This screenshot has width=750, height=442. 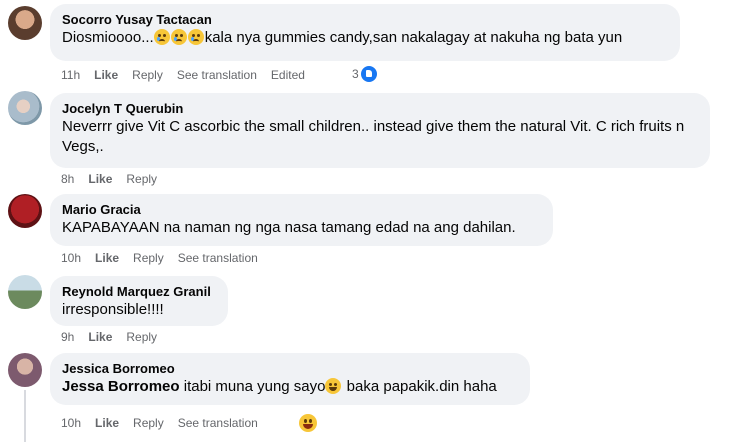 I want to click on comment-author: Socorro Yusay Tactacan, so click(x=365, y=19).